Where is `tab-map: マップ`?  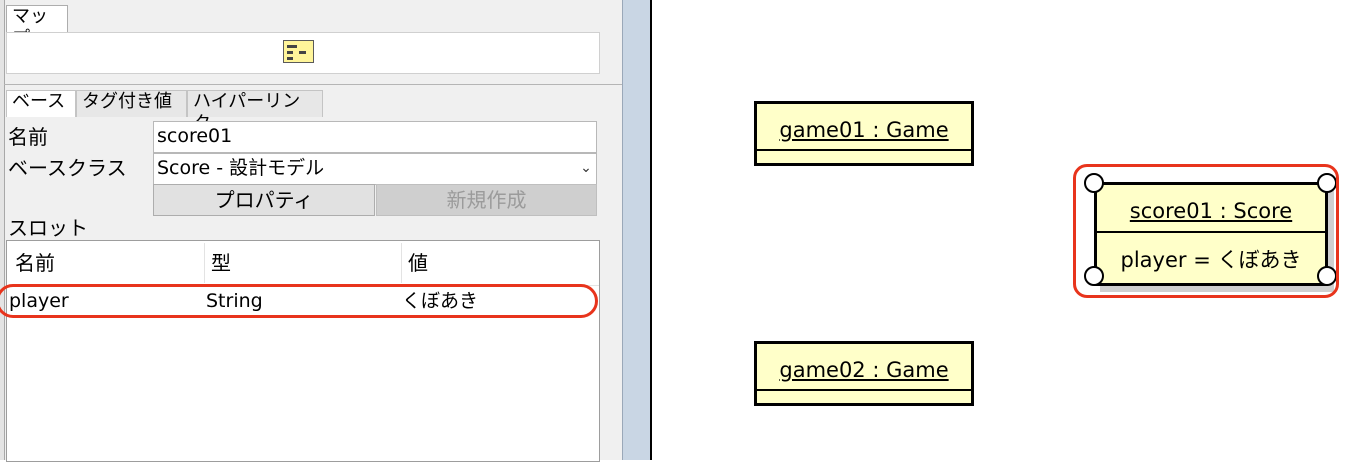 tab-map: マップ is located at coordinates (37, 27).